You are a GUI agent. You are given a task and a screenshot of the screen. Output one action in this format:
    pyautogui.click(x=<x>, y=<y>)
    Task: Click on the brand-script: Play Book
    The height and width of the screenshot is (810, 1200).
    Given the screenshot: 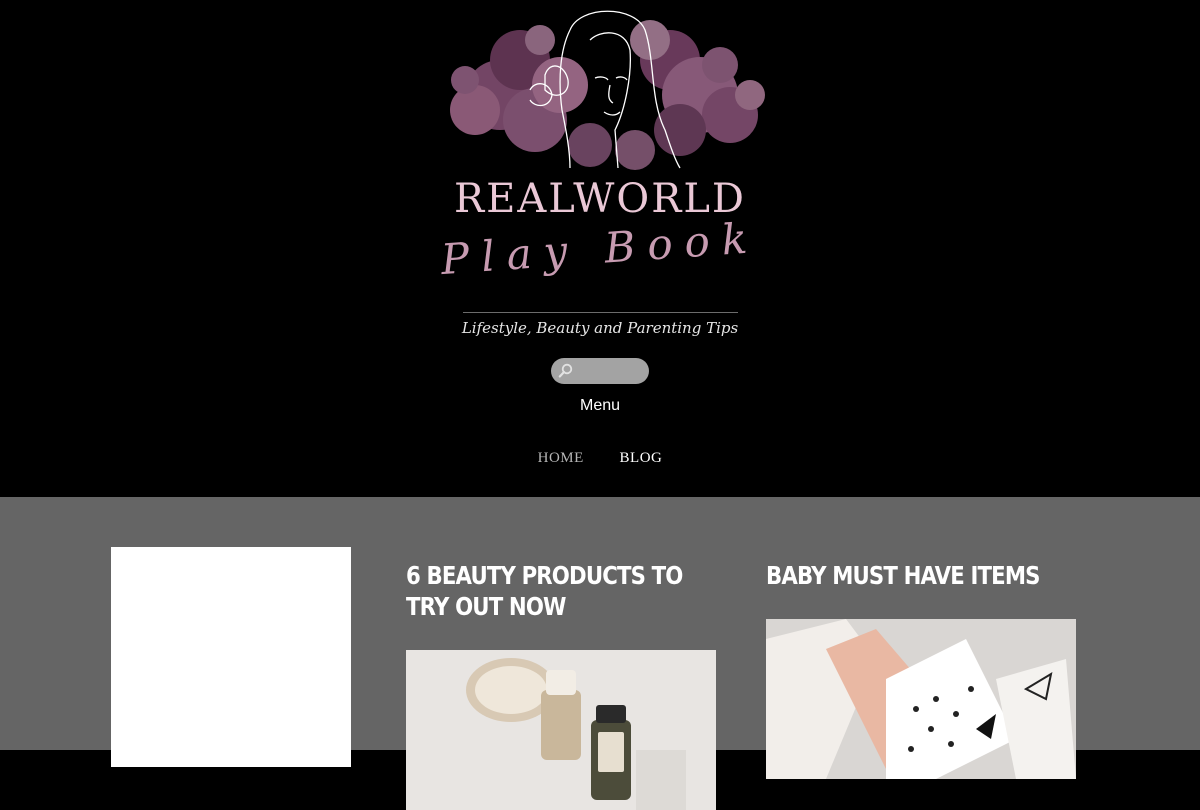 What is the action you would take?
    pyautogui.click(x=600, y=248)
    